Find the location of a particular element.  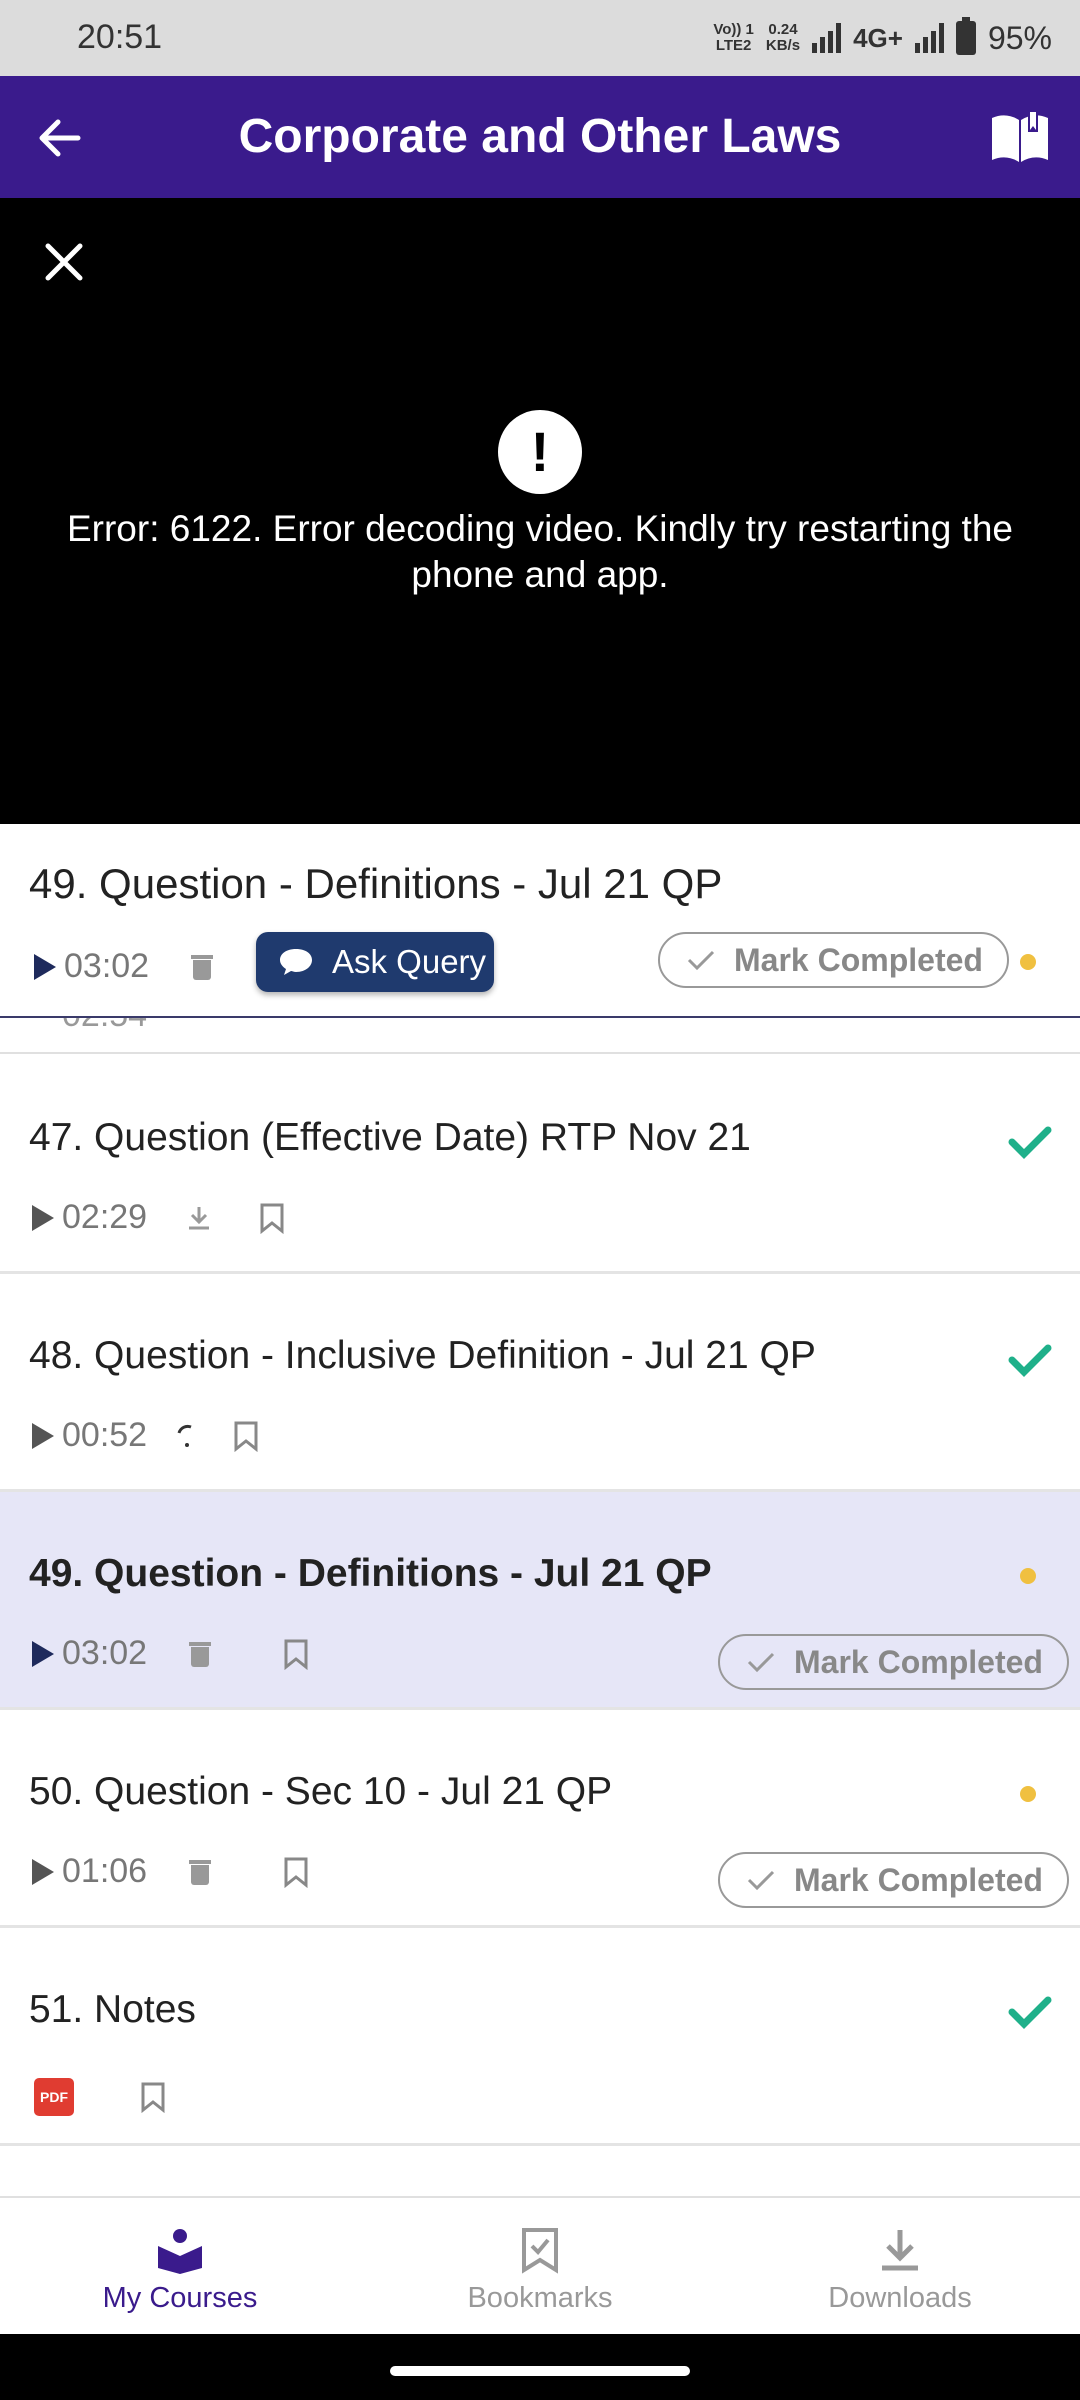

lecture-meta: PDF is located at coordinates (100, 2097).